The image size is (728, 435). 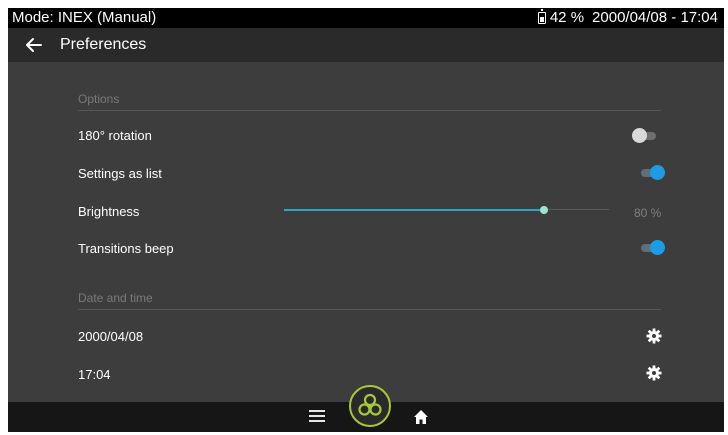 What do you see at coordinates (94, 374) in the screenshot?
I see `time-value: 17:04` at bounding box center [94, 374].